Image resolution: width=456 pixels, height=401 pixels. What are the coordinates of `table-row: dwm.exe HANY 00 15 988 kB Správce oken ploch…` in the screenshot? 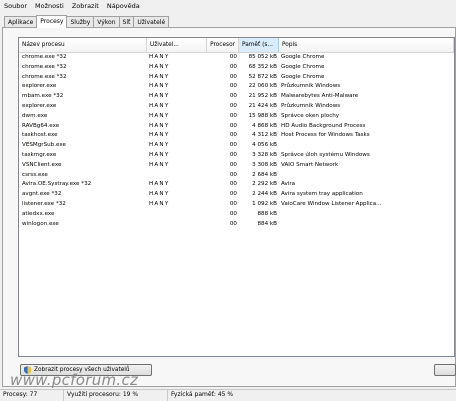 It's located at (236, 117).